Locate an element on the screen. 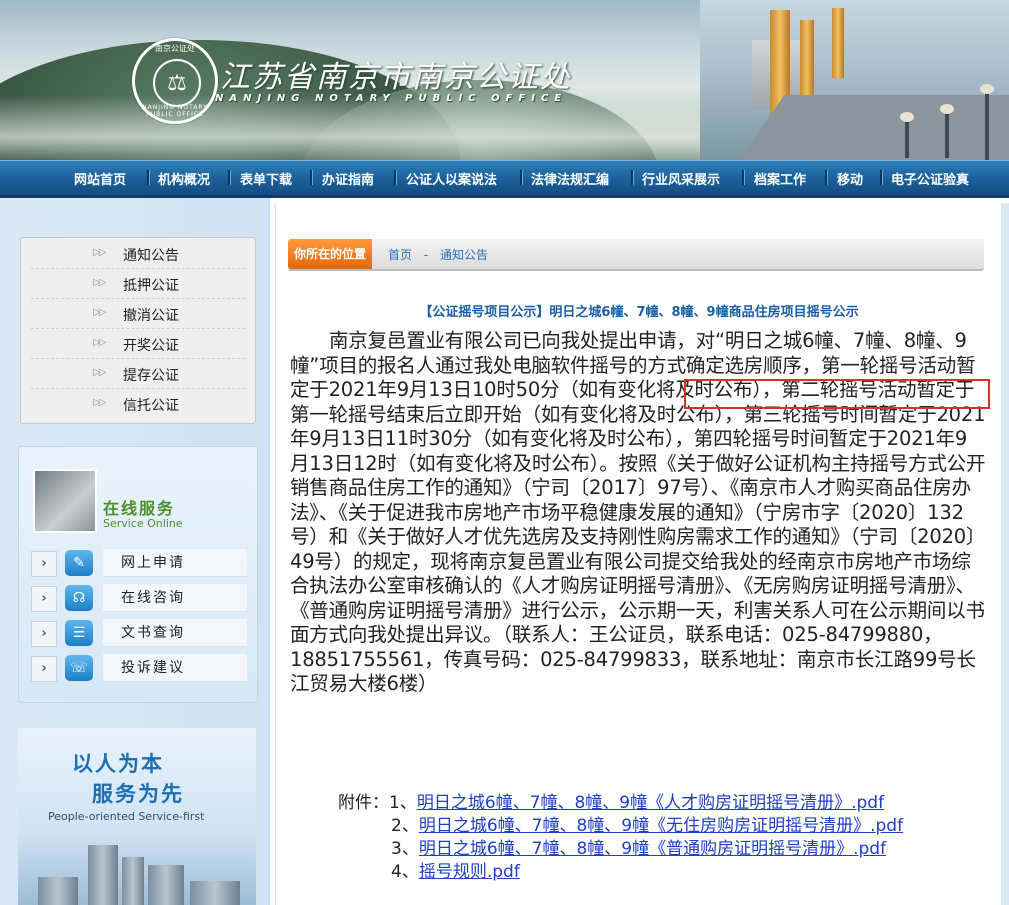 The image size is (1009, 905). edit-form-icon: ✎ is located at coordinates (79, 563).